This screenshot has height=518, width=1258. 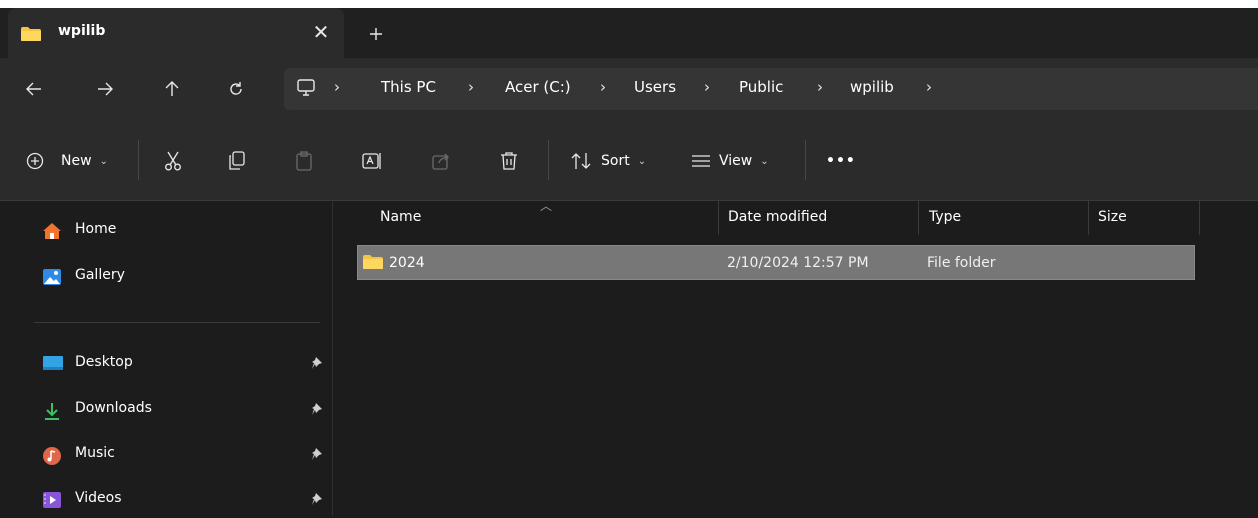 What do you see at coordinates (777, 217) in the screenshot?
I see `column-header-date-modified: Date modified` at bounding box center [777, 217].